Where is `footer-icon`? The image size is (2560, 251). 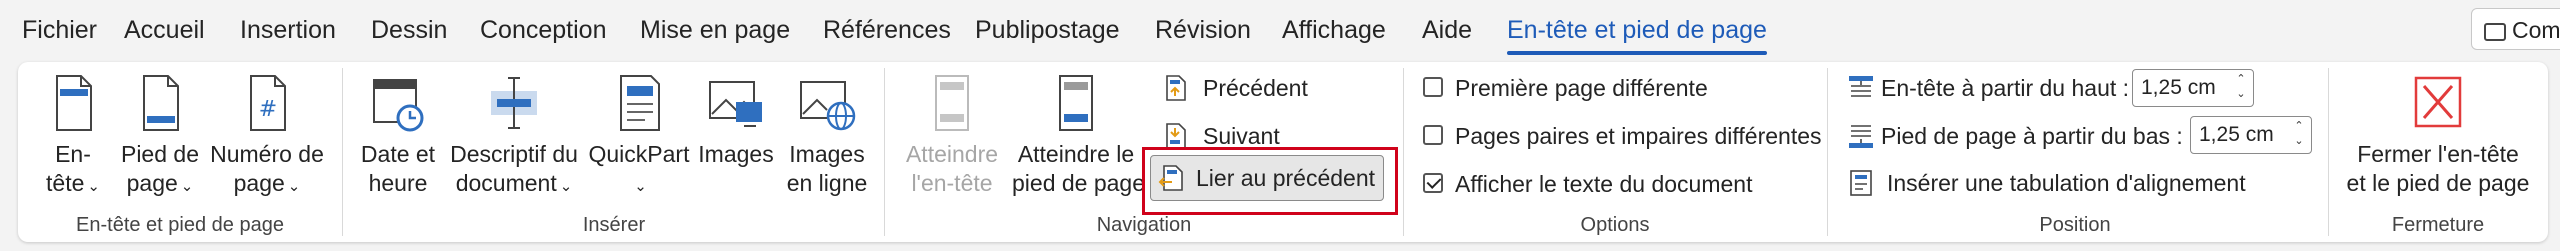 footer-icon is located at coordinates (161, 103).